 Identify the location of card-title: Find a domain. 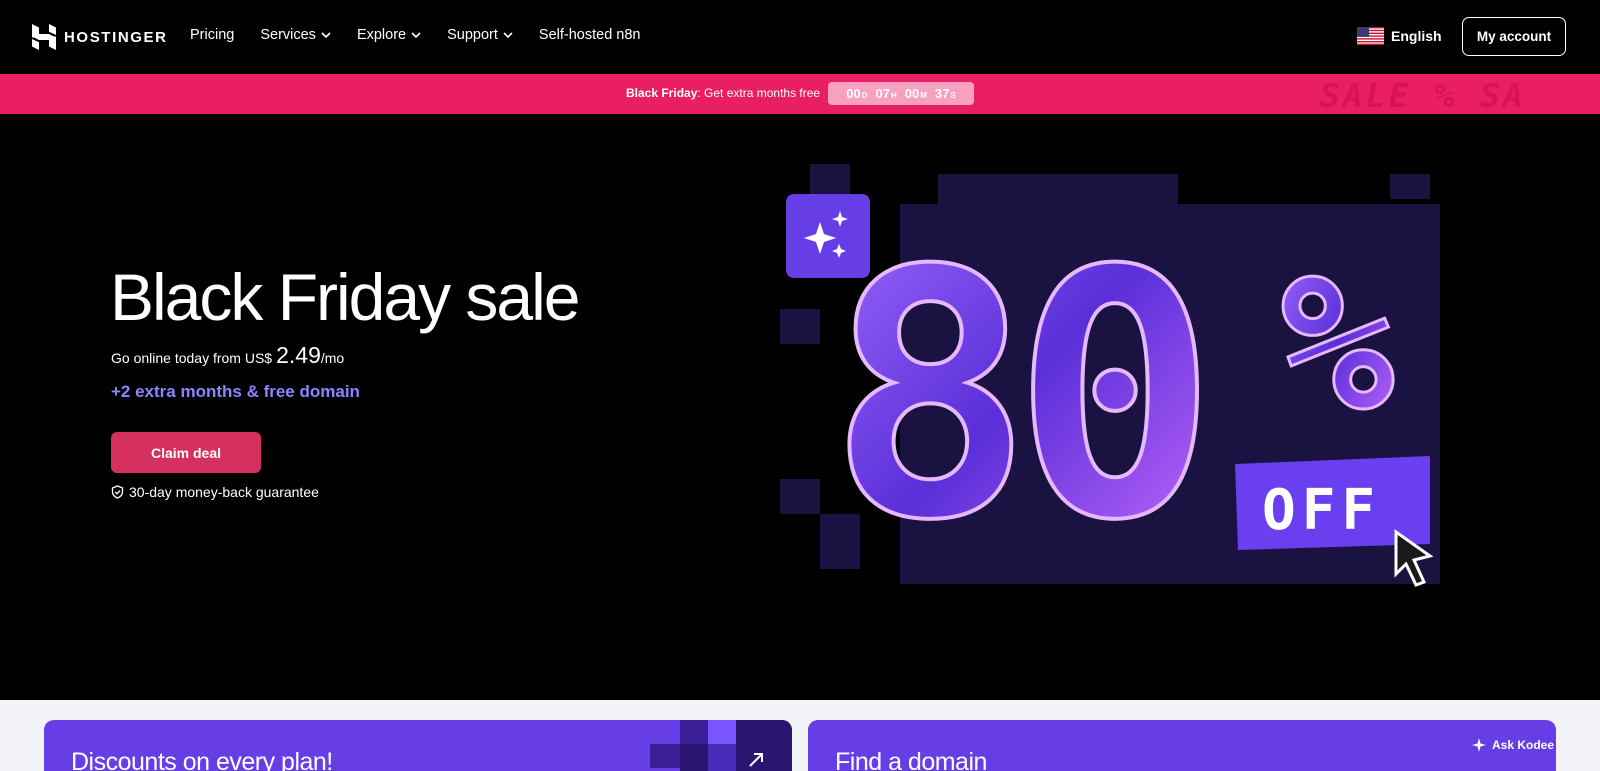
(911, 759).